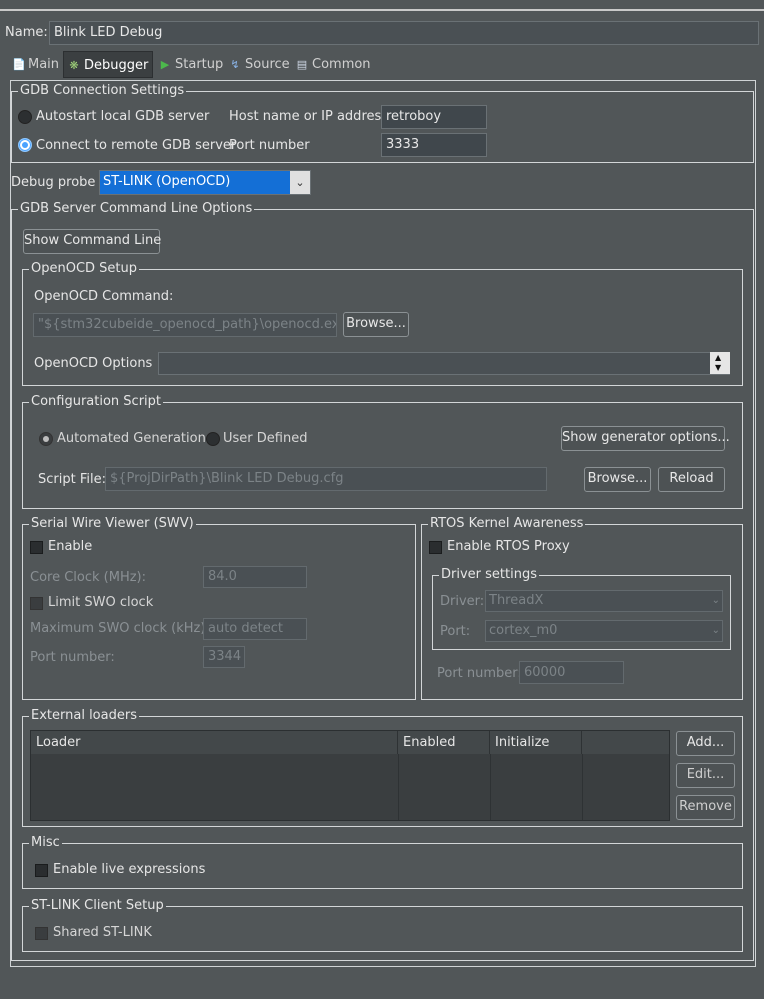 This screenshot has height=999, width=764. Describe the element at coordinates (718, 357) in the screenshot. I see `arrow-up-icon: ▲` at that location.